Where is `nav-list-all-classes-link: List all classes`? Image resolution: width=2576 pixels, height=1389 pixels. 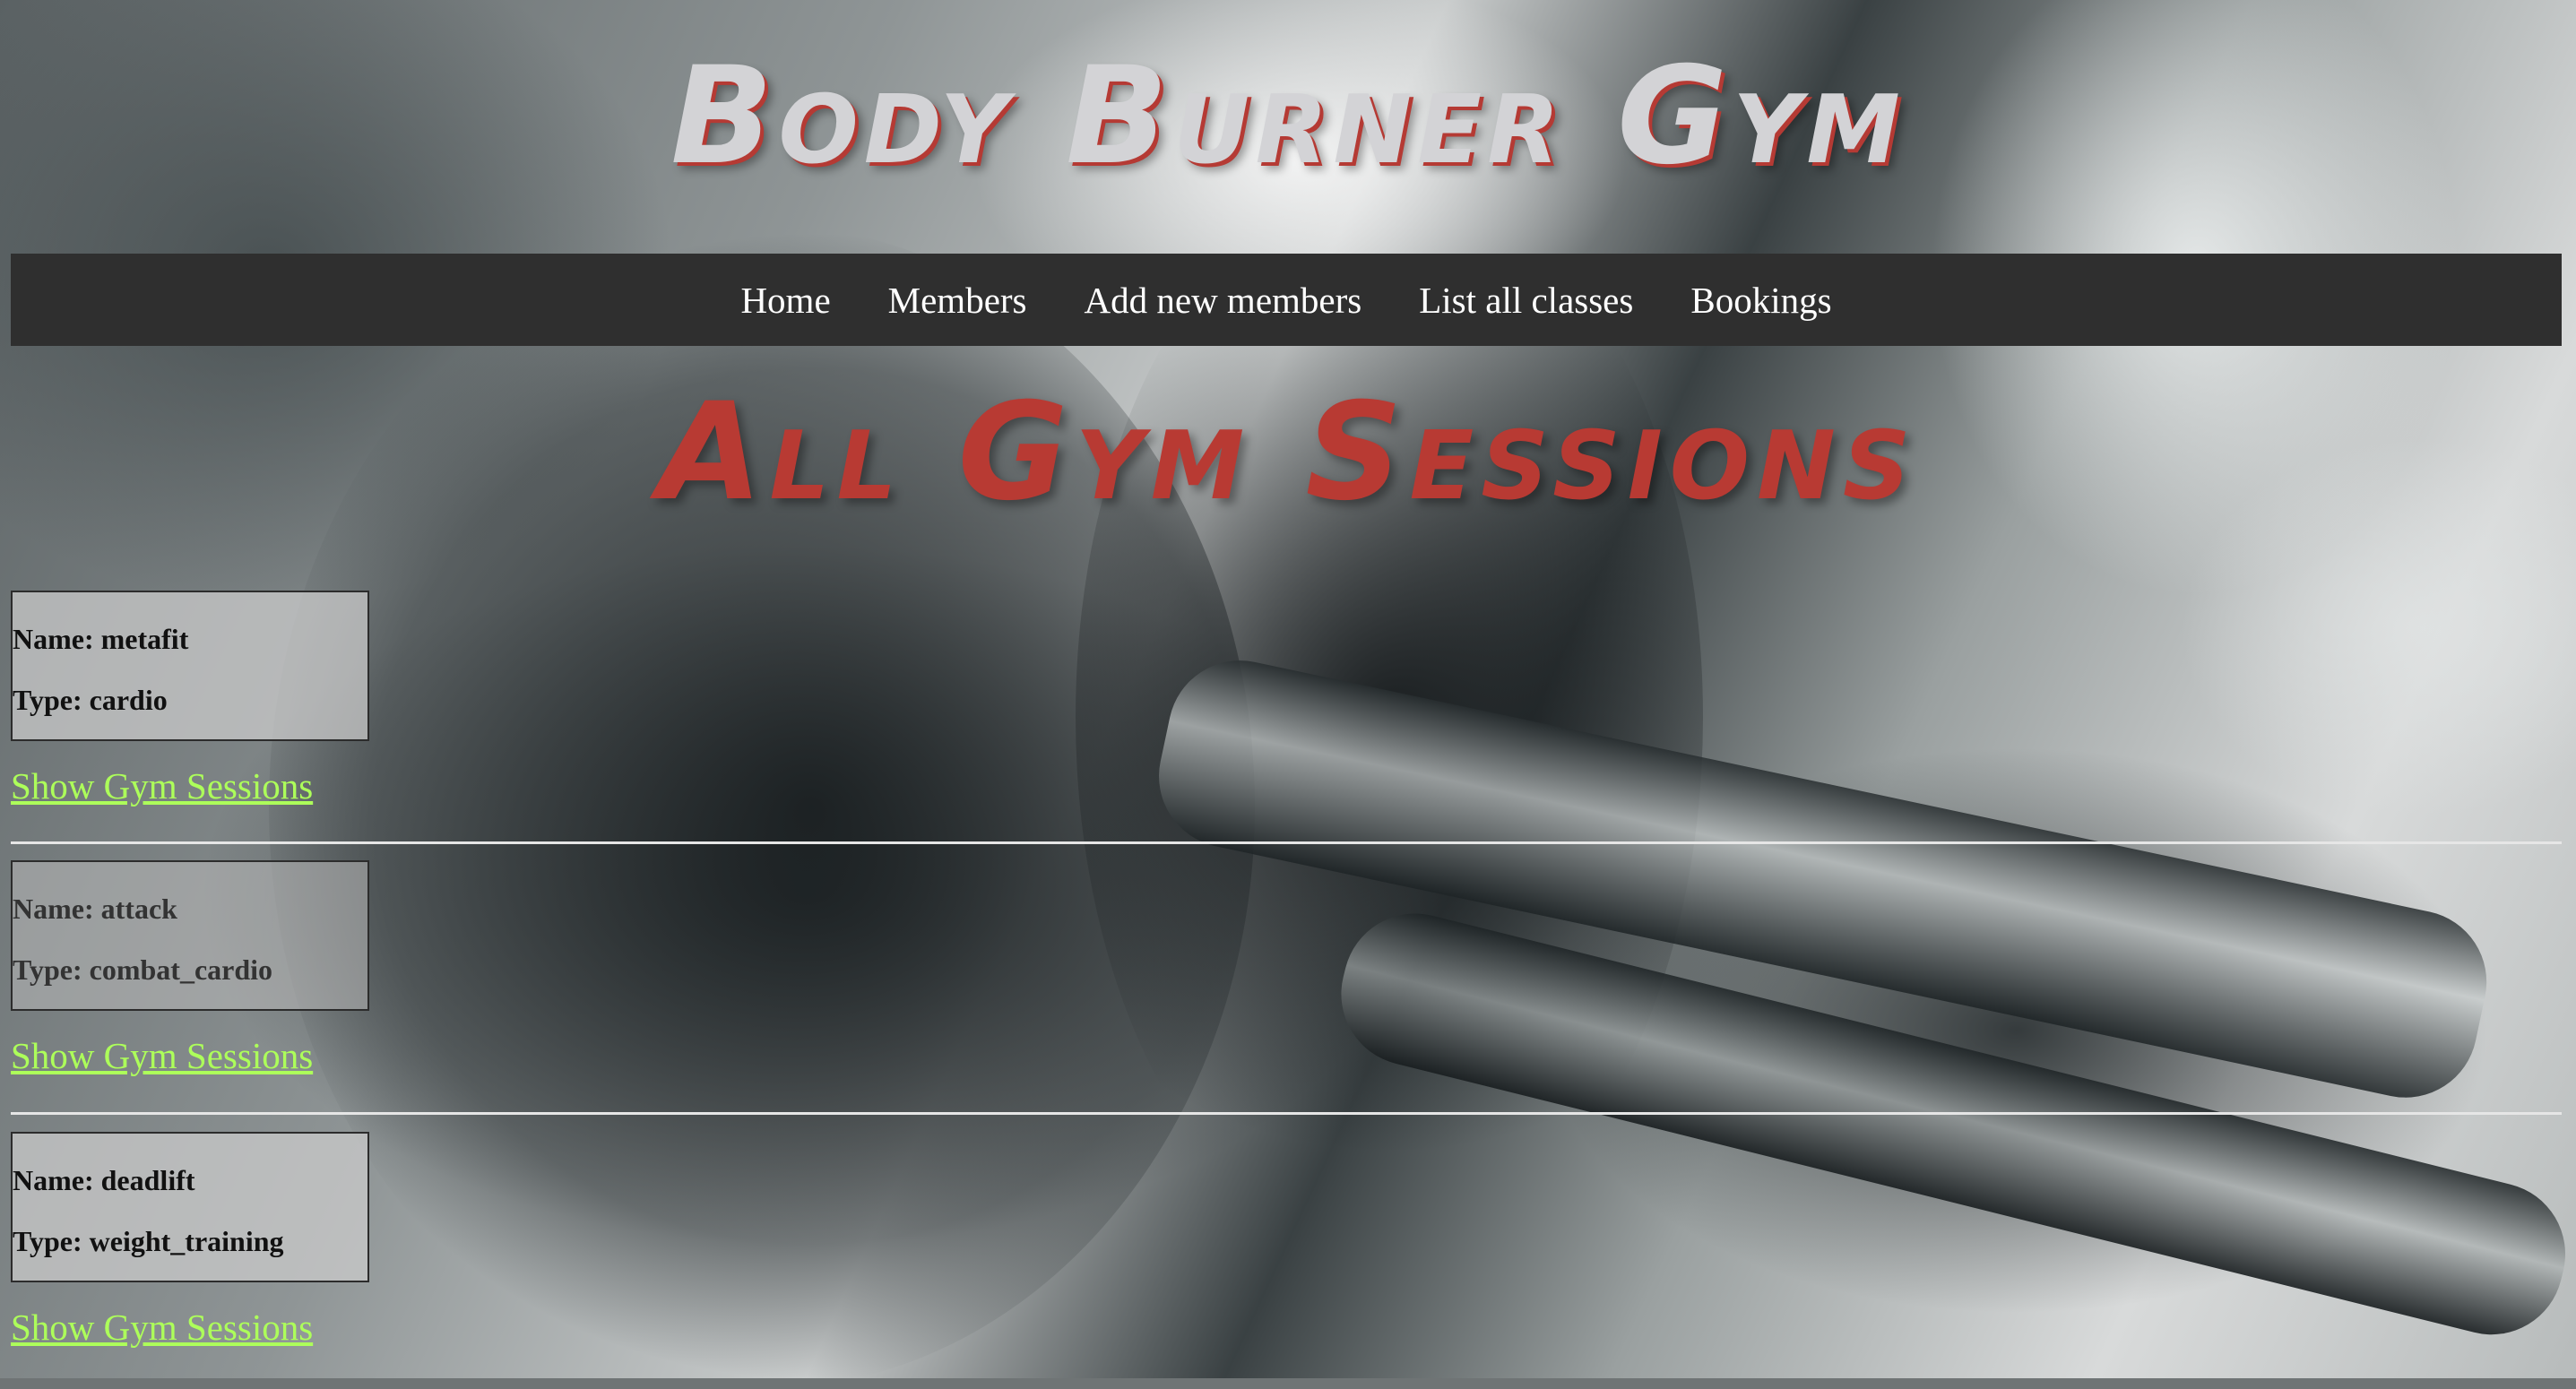
nav-list-all-classes-link: List all classes is located at coordinates (1526, 300).